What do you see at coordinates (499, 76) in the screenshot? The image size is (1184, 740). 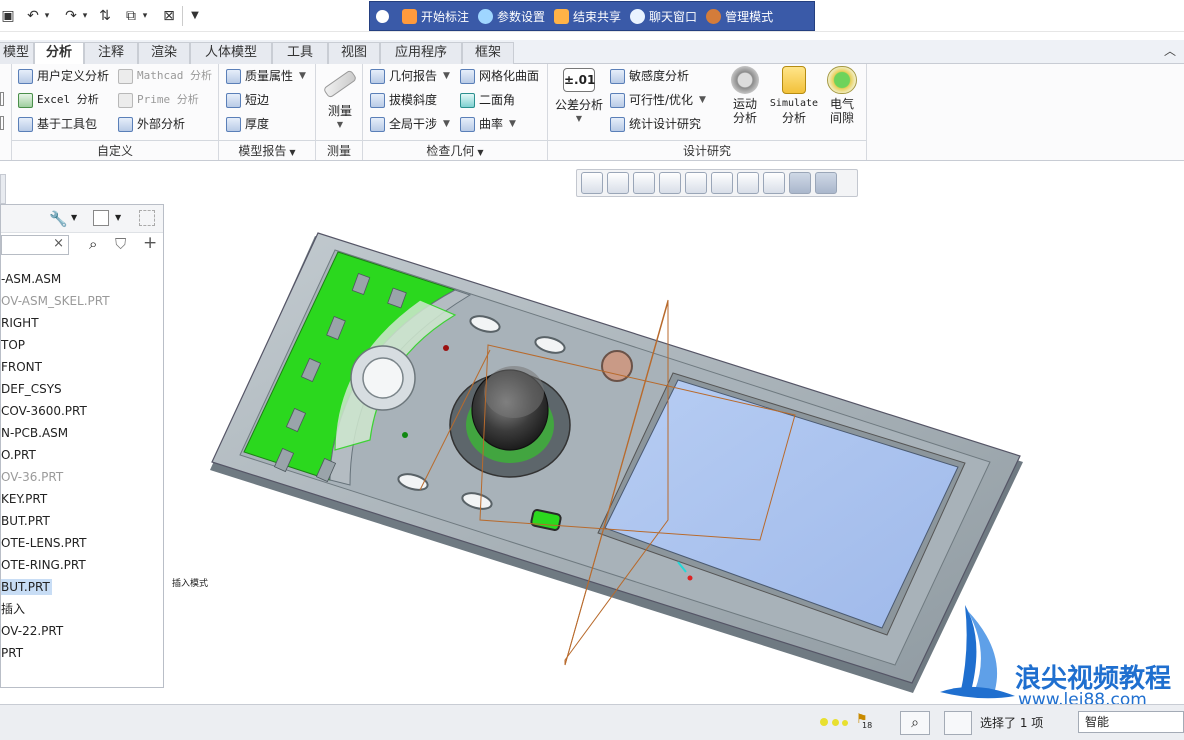 I see `mesh-surface-button: 网格化曲面` at bounding box center [499, 76].